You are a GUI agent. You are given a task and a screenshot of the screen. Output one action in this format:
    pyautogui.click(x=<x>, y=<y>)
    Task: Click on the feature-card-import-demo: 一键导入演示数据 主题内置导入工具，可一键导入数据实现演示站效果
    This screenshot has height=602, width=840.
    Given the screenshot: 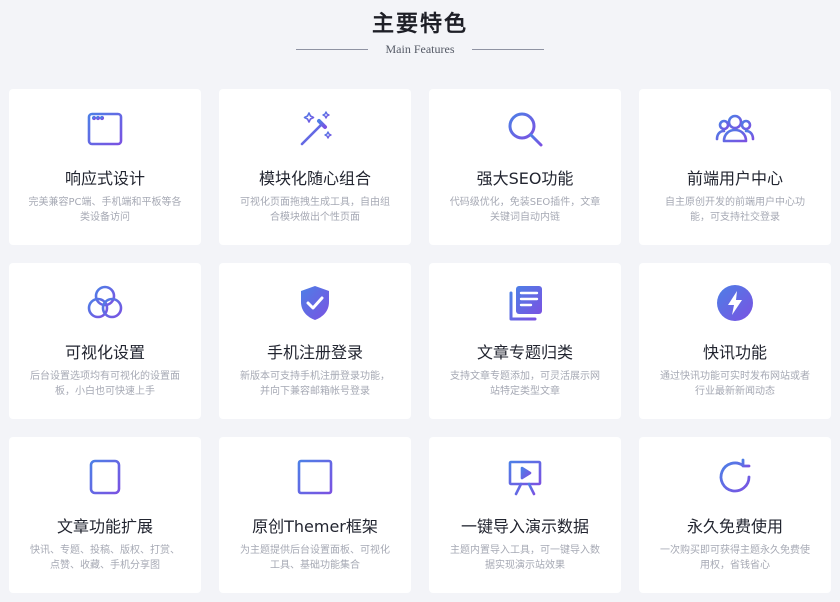 What is the action you would take?
    pyautogui.click(x=525, y=515)
    